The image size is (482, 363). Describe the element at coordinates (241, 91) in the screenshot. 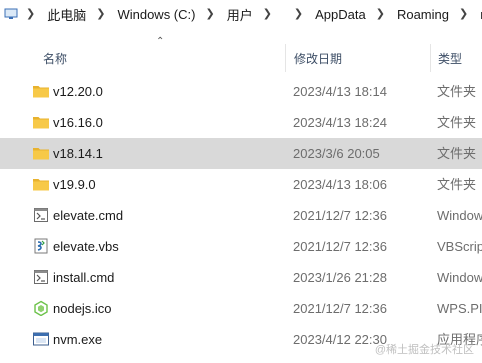

I see `file-row: v12.20.0 2023/4/13 18:14 文件夹` at that location.